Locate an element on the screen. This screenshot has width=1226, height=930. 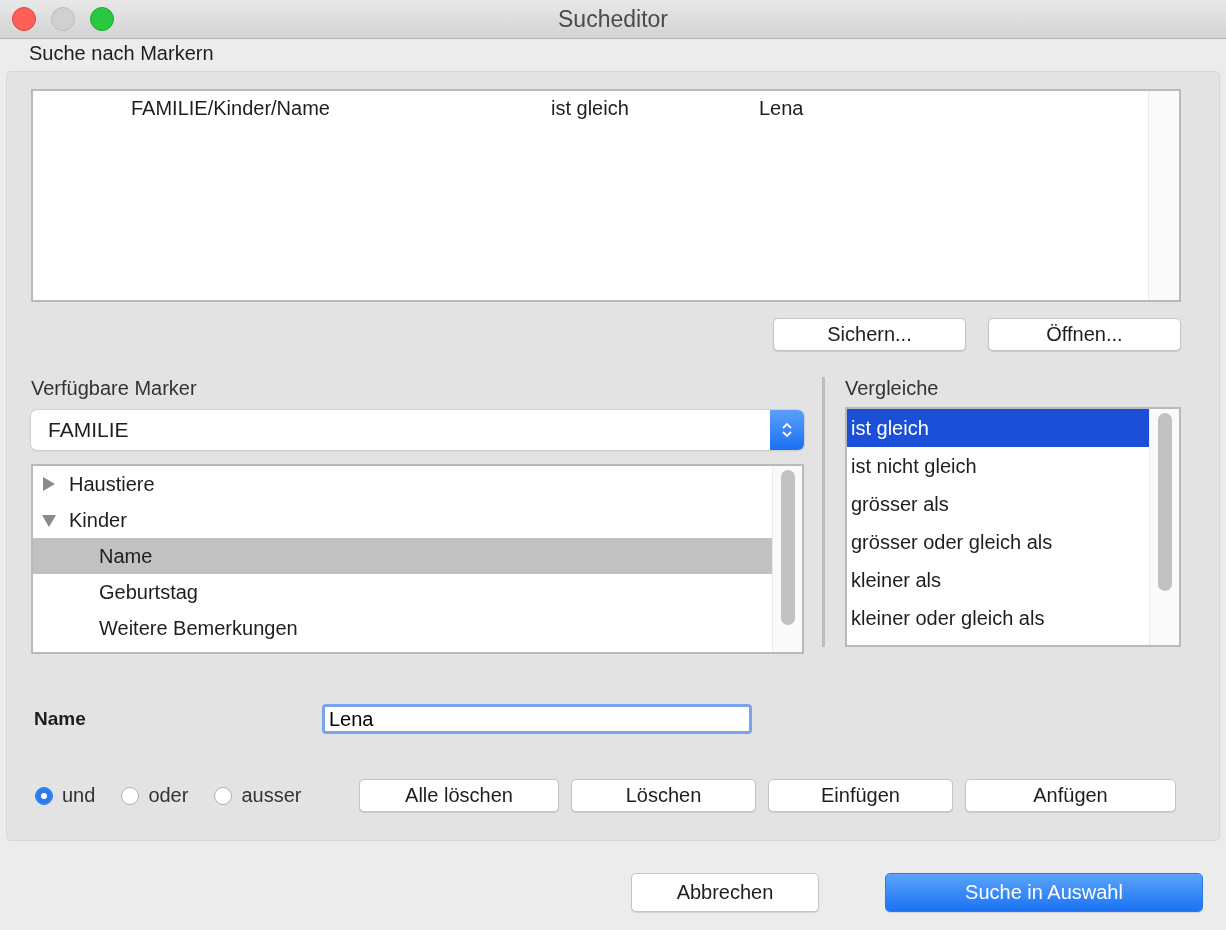
section-label: Verfügbare Marker is located at coordinates (114, 389).